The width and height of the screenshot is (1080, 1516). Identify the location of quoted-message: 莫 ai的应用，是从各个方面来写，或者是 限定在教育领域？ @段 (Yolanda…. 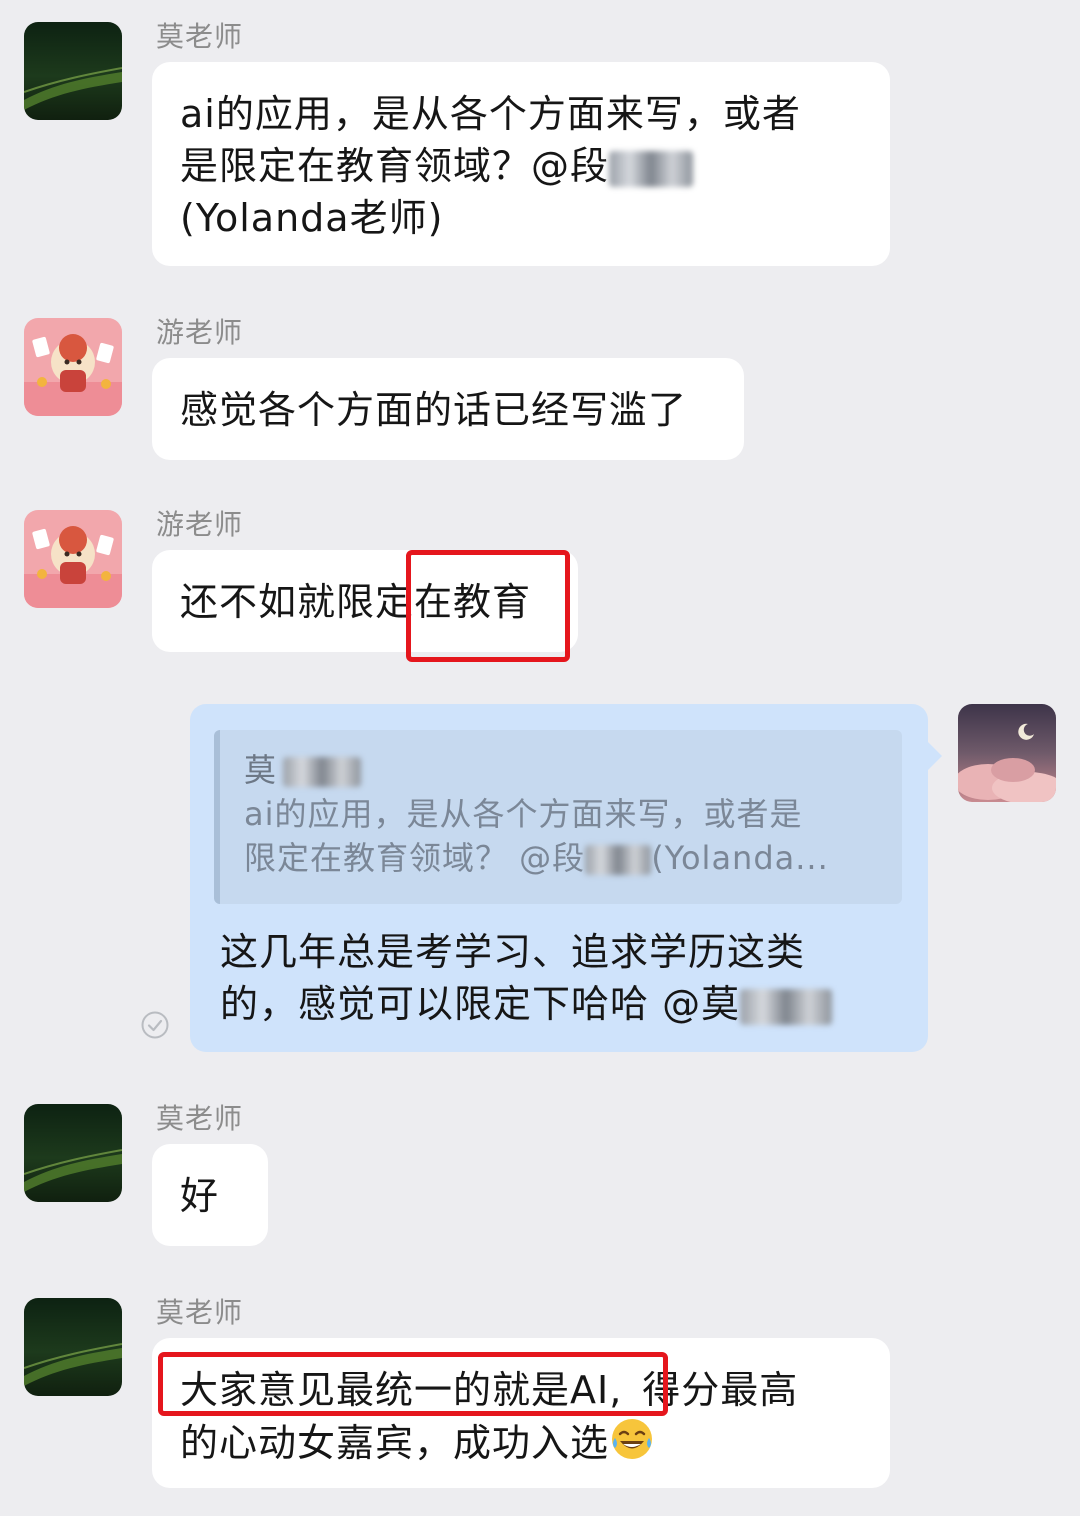
(558, 817).